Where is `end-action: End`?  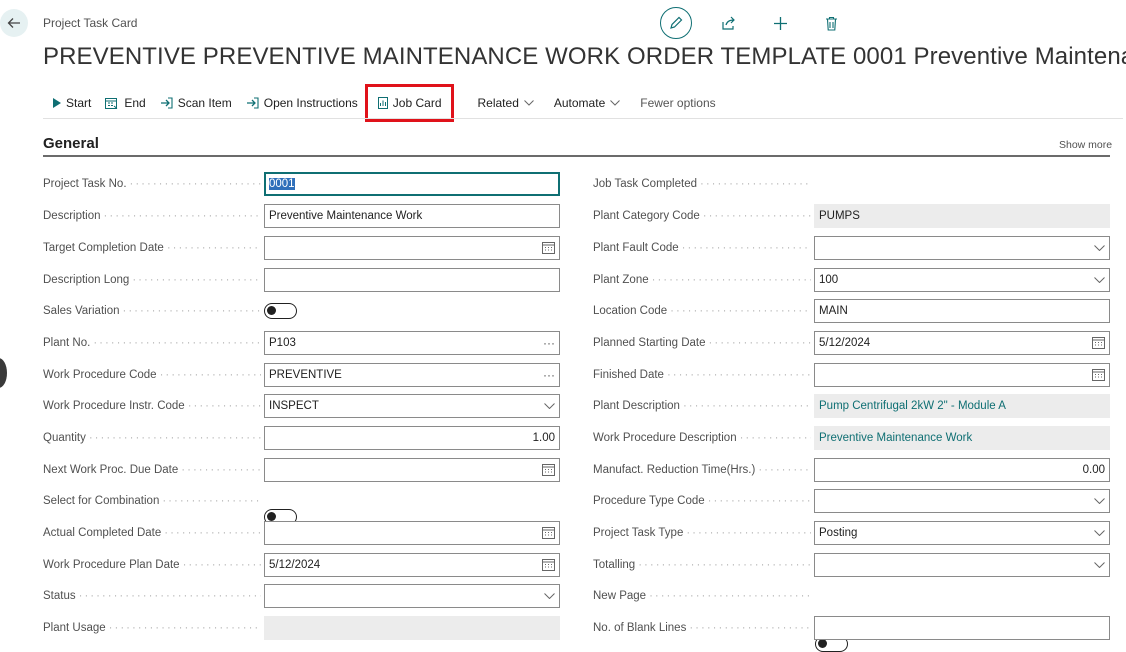 end-action: End is located at coordinates (125, 103).